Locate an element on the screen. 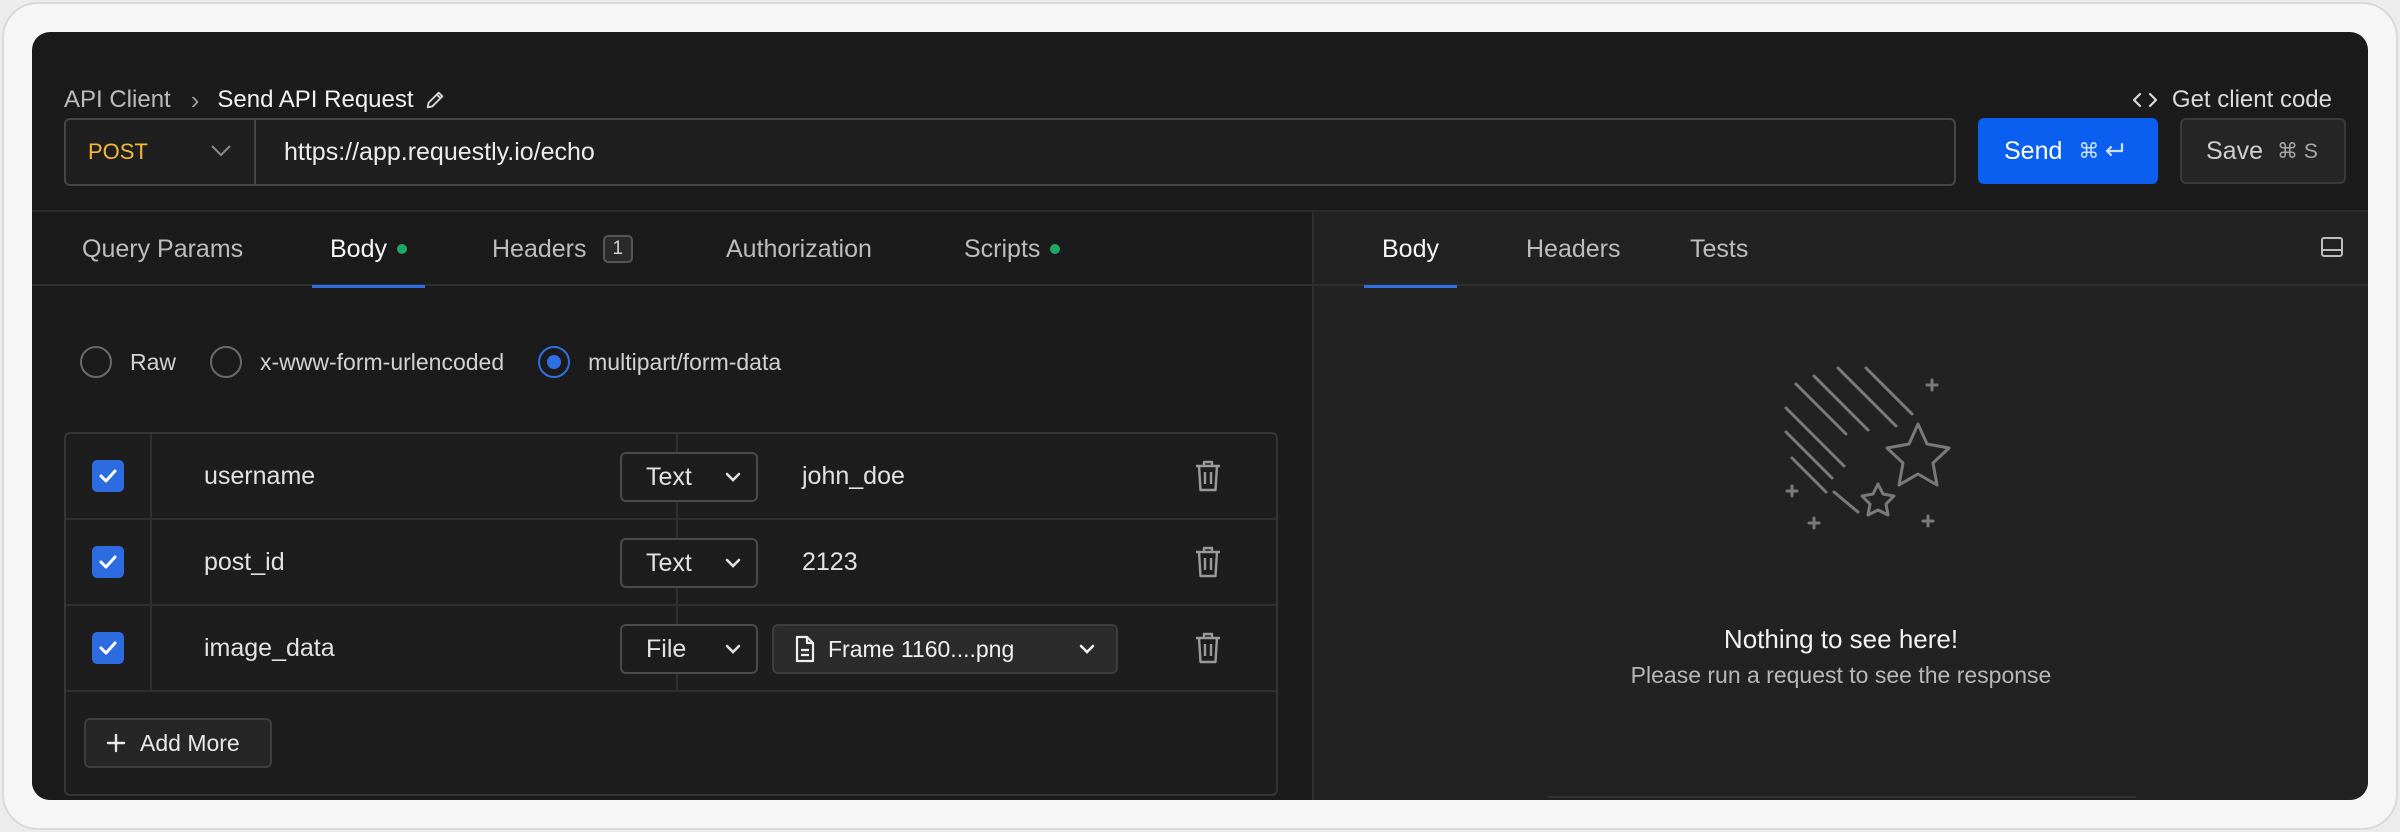 The width and height of the screenshot is (2400, 832). method-value: POST is located at coordinates (118, 151).